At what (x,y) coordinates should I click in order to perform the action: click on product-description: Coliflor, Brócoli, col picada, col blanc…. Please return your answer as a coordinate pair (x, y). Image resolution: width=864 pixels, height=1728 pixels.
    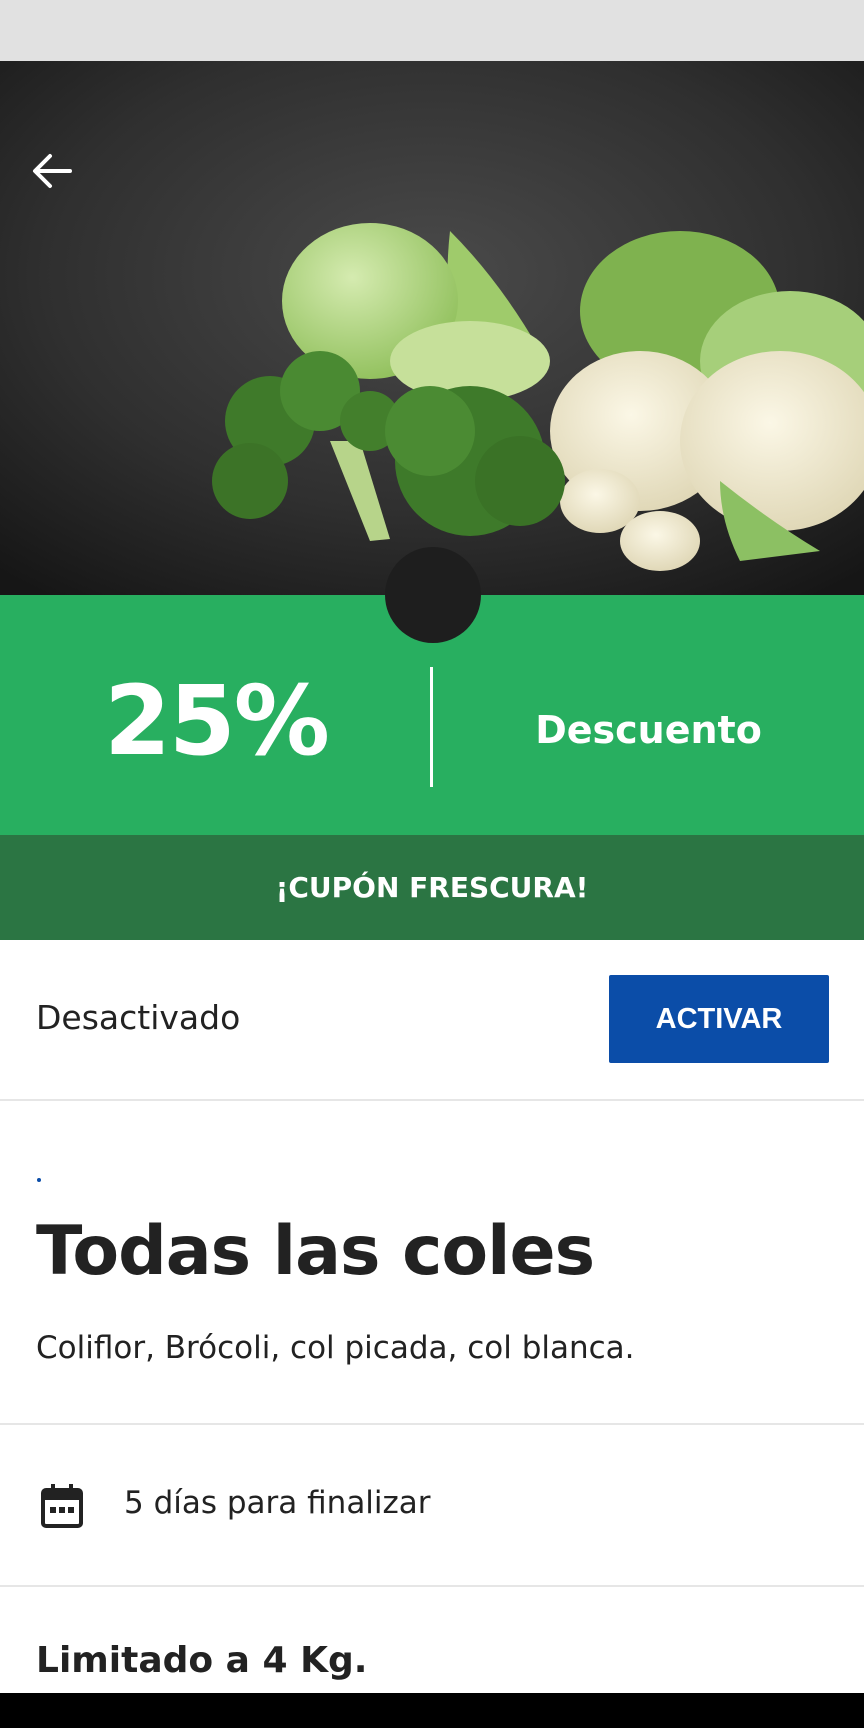
    Looking at the image, I should click on (335, 1348).